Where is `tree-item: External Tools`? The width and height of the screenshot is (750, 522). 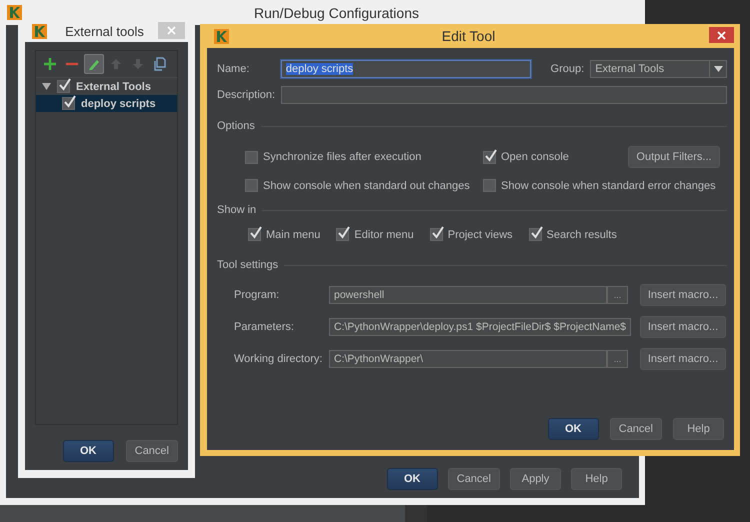
tree-item: External Tools is located at coordinates (106, 86).